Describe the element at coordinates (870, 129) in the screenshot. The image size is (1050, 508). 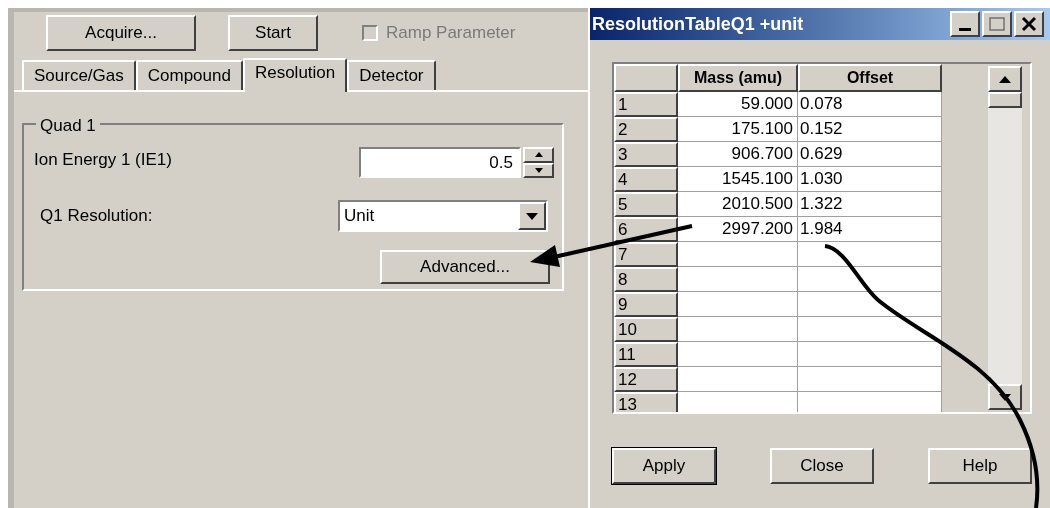
I see `offset-cell: 0.152` at that location.